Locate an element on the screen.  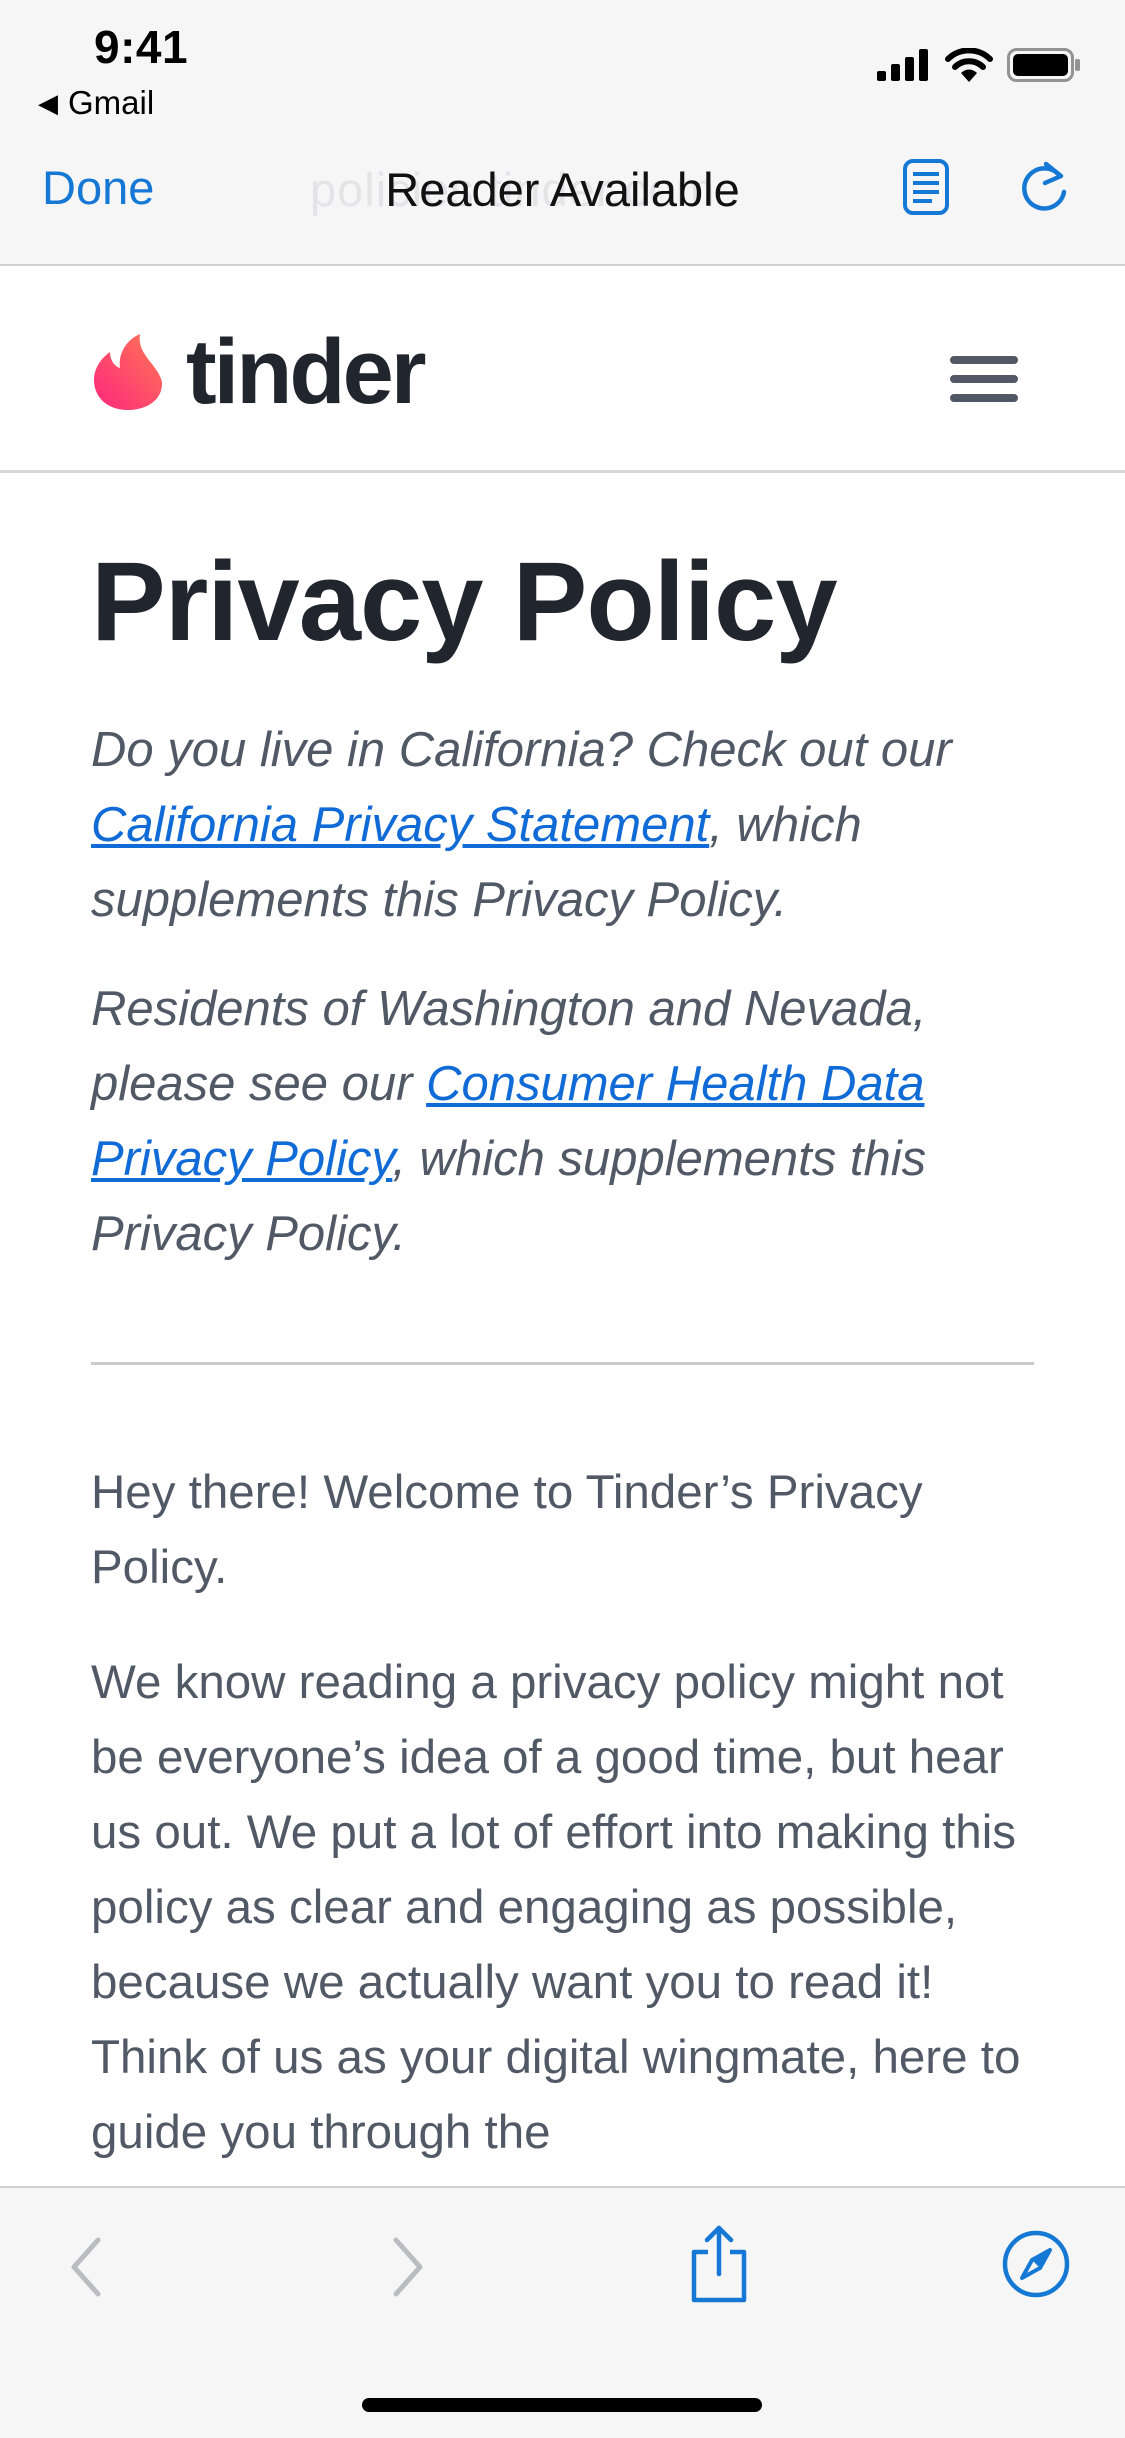
reader-button is located at coordinates (926, 189).